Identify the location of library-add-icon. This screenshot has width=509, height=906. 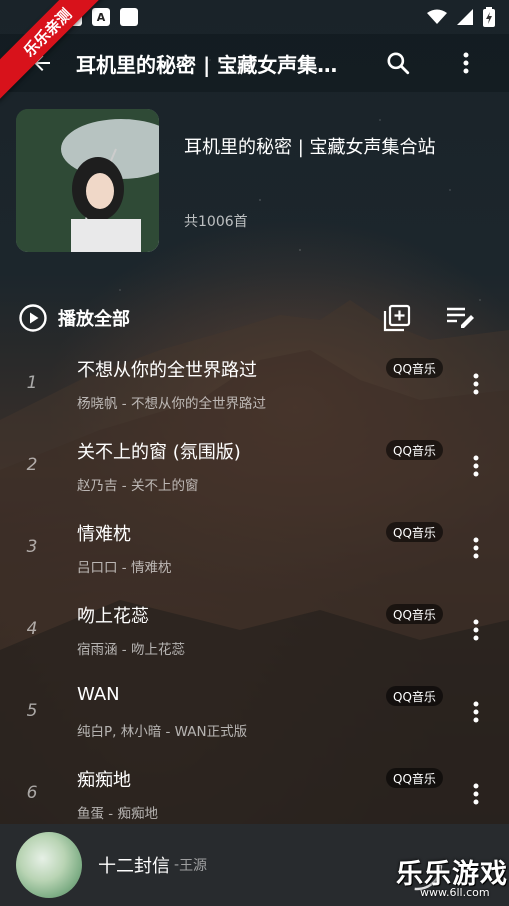
(397, 318).